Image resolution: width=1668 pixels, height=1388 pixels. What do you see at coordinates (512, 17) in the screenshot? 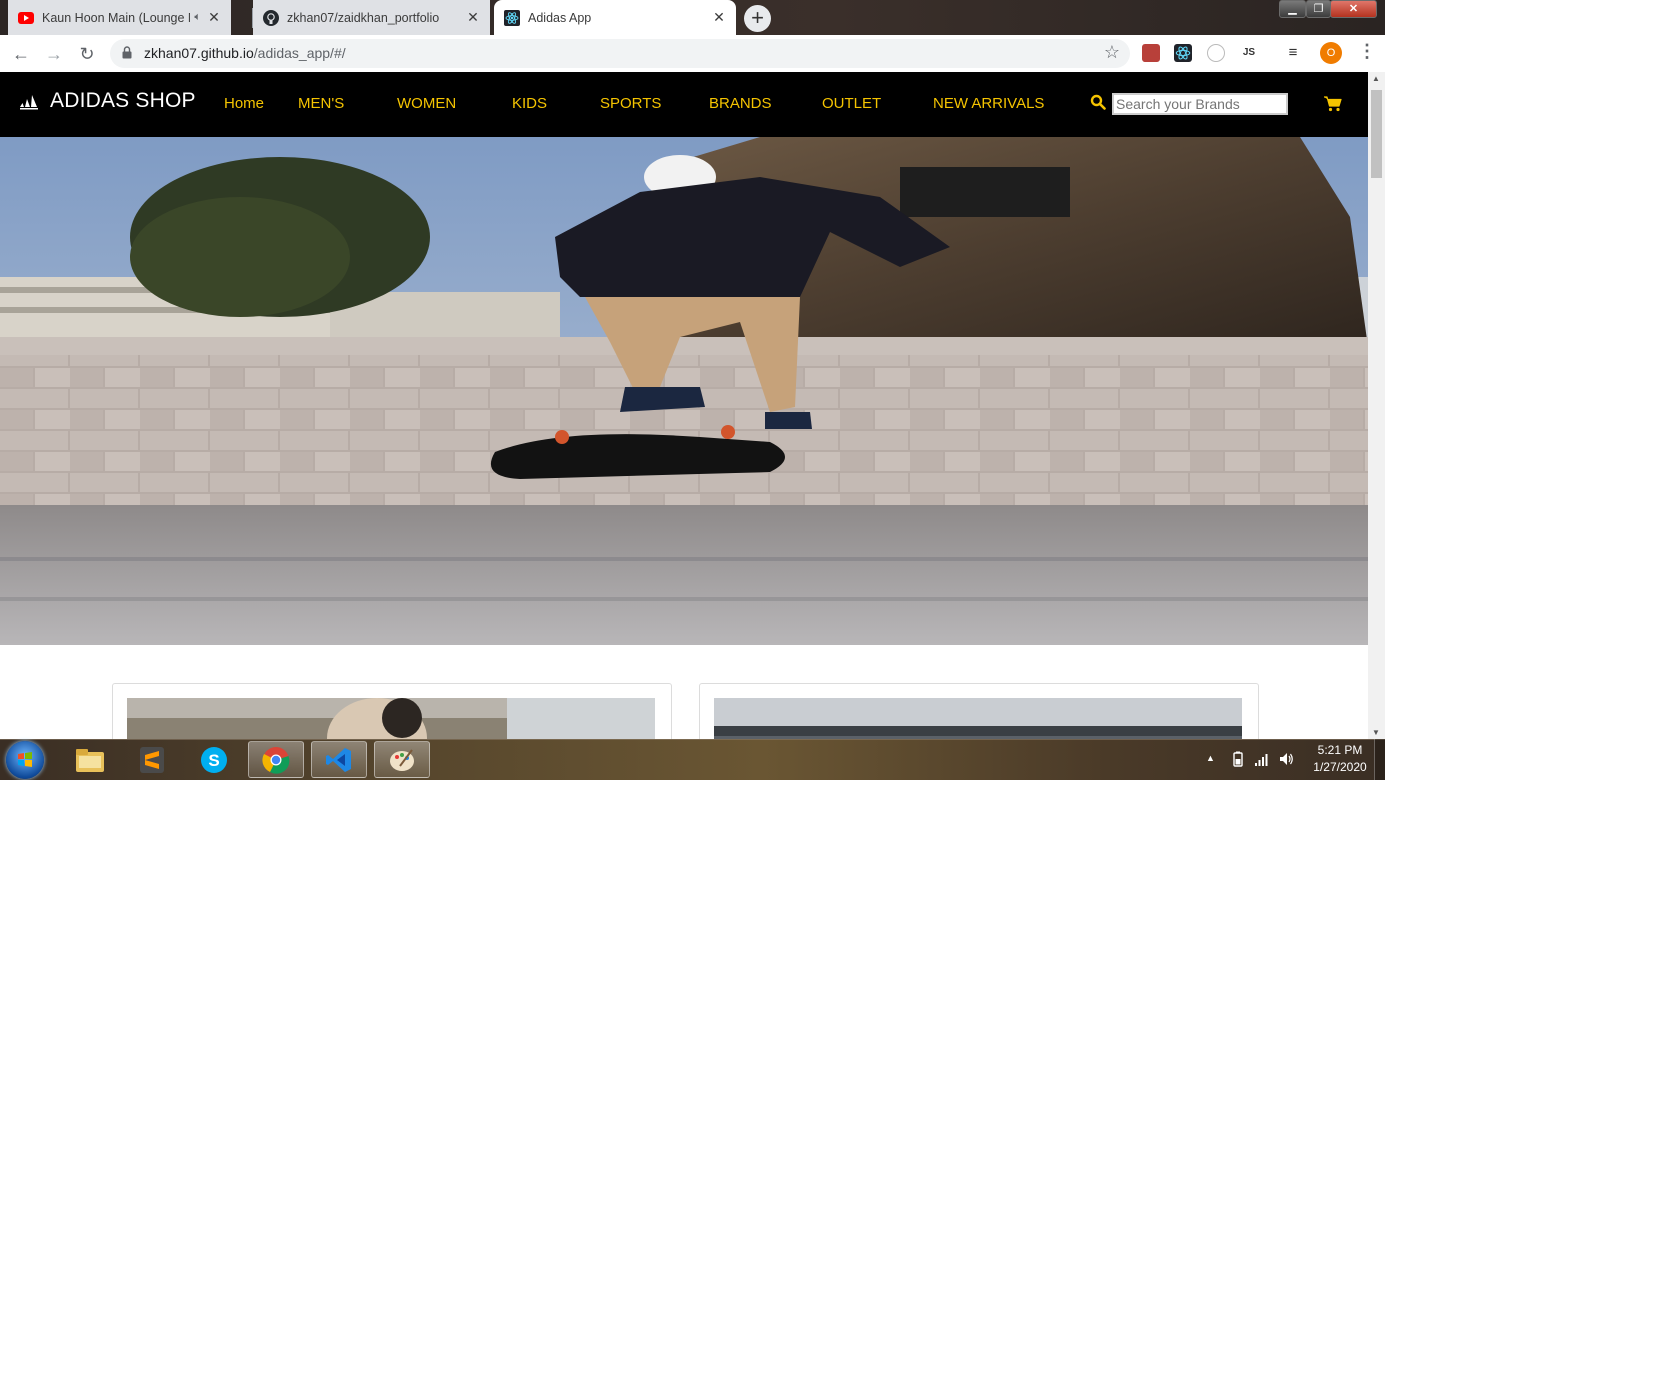
I see `react-icon` at bounding box center [512, 17].